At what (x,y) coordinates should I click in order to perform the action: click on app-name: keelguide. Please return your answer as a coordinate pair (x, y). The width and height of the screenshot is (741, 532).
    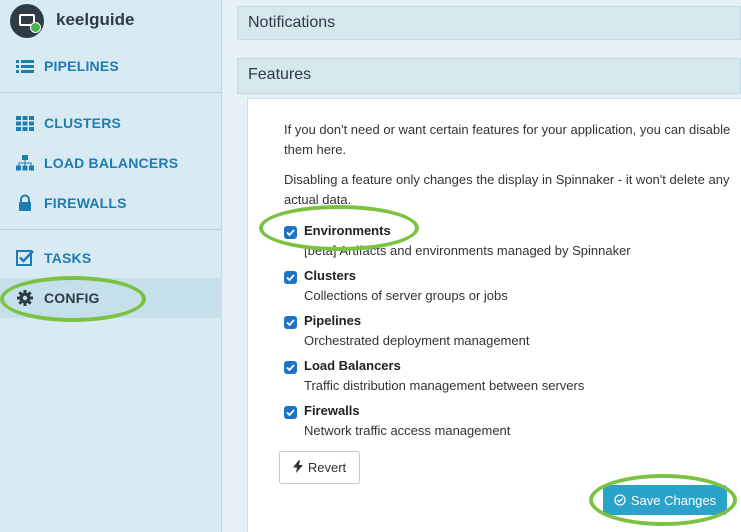
    Looking at the image, I should click on (95, 19).